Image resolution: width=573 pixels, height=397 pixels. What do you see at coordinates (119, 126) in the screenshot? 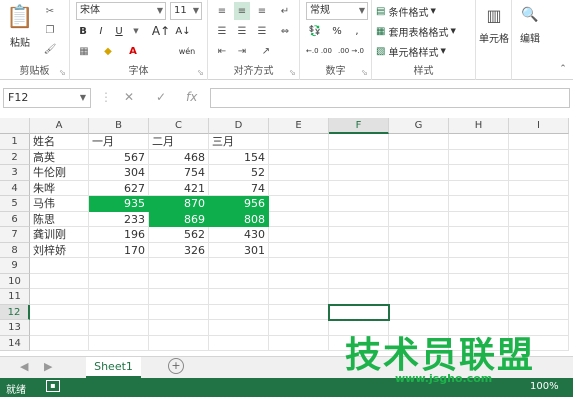
I see `column-header-b: B` at bounding box center [119, 126].